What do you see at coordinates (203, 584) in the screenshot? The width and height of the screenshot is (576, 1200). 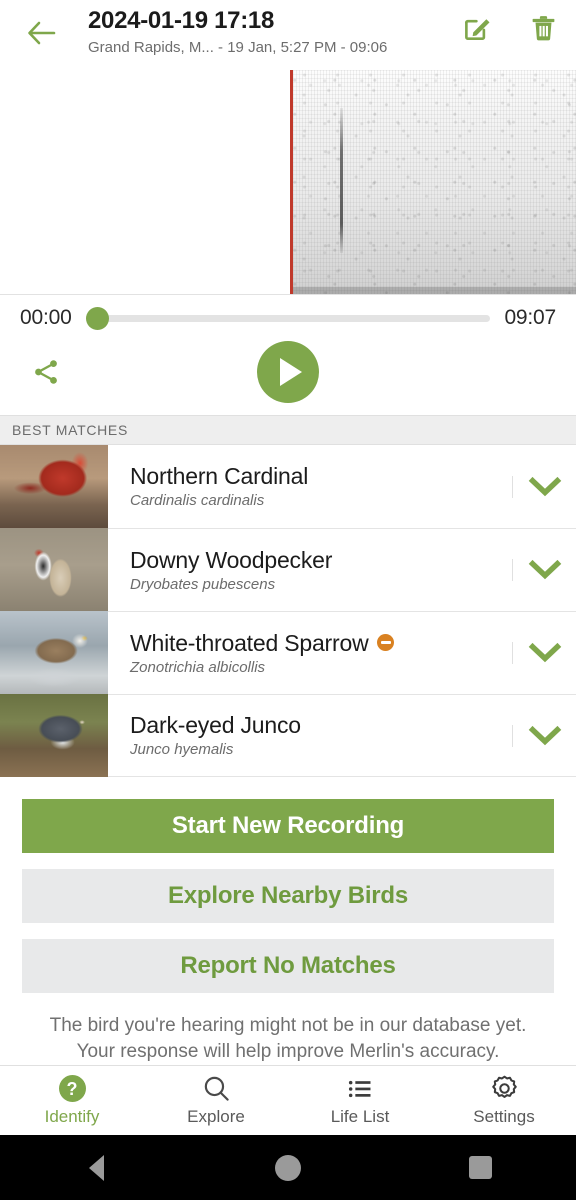 I see `bird-scientific-name: Dryobates pubescens` at bounding box center [203, 584].